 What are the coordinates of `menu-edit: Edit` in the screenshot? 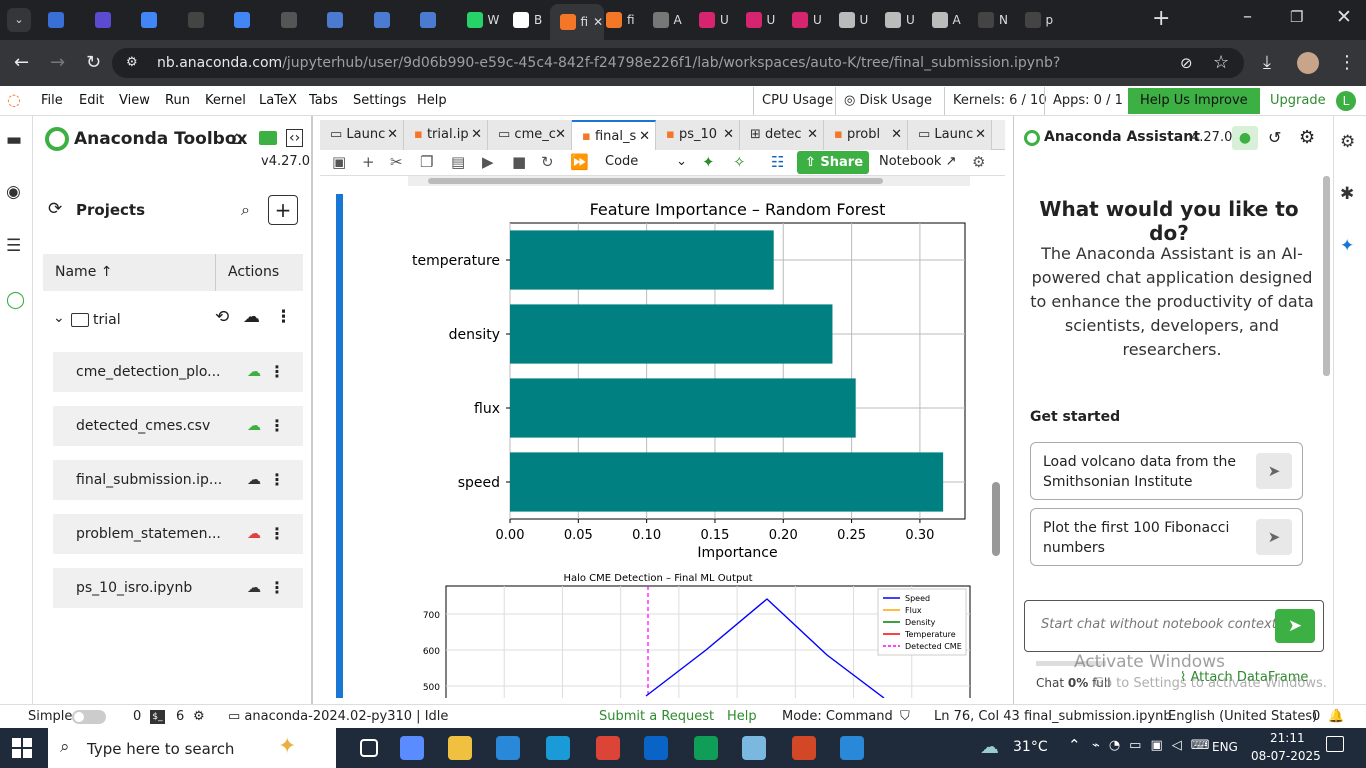 It's located at (91, 101).